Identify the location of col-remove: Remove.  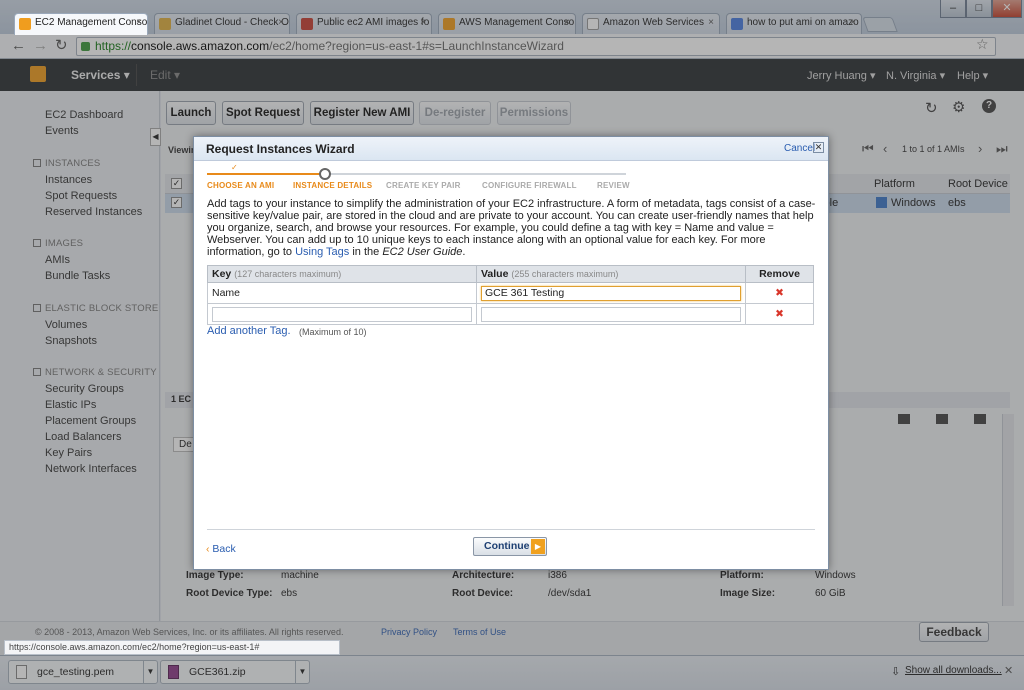
(779, 274).